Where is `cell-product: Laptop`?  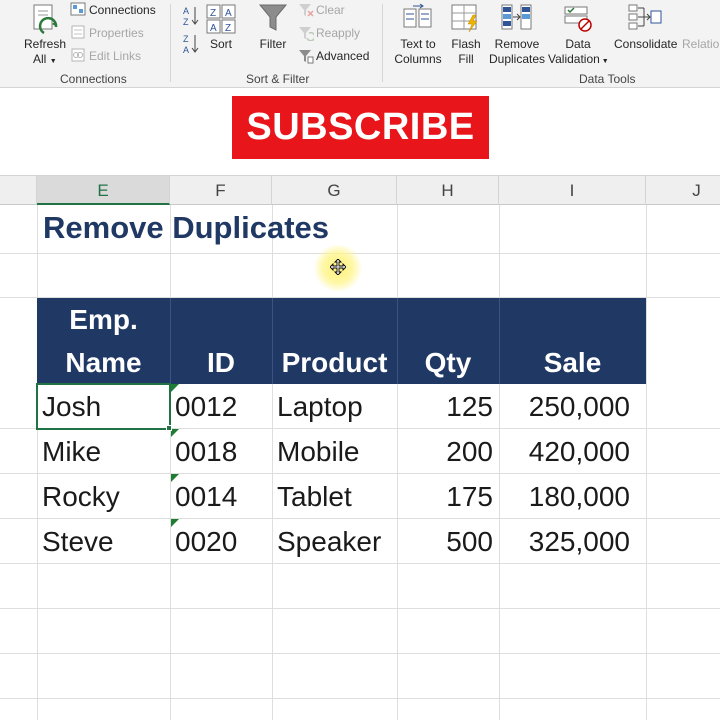
cell-product: Laptop is located at coordinates (320, 406).